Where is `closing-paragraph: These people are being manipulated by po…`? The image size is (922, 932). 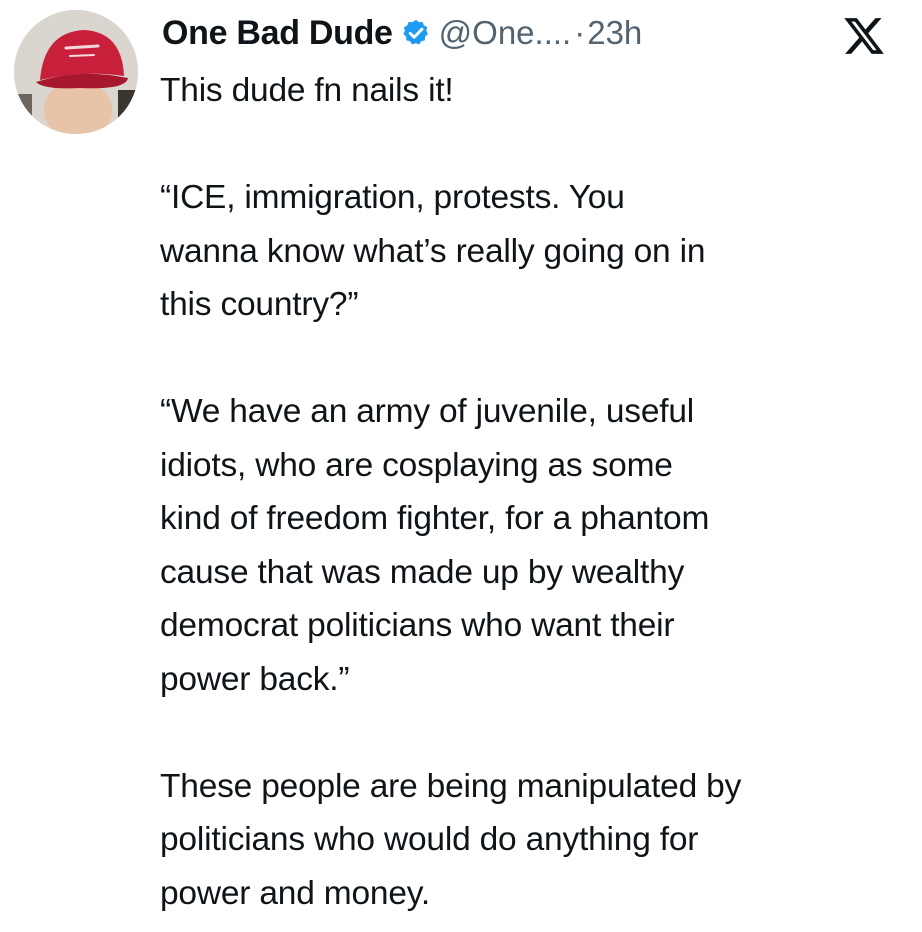 closing-paragraph: These people are being manipulated by po… is located at coordinates (535, 840).